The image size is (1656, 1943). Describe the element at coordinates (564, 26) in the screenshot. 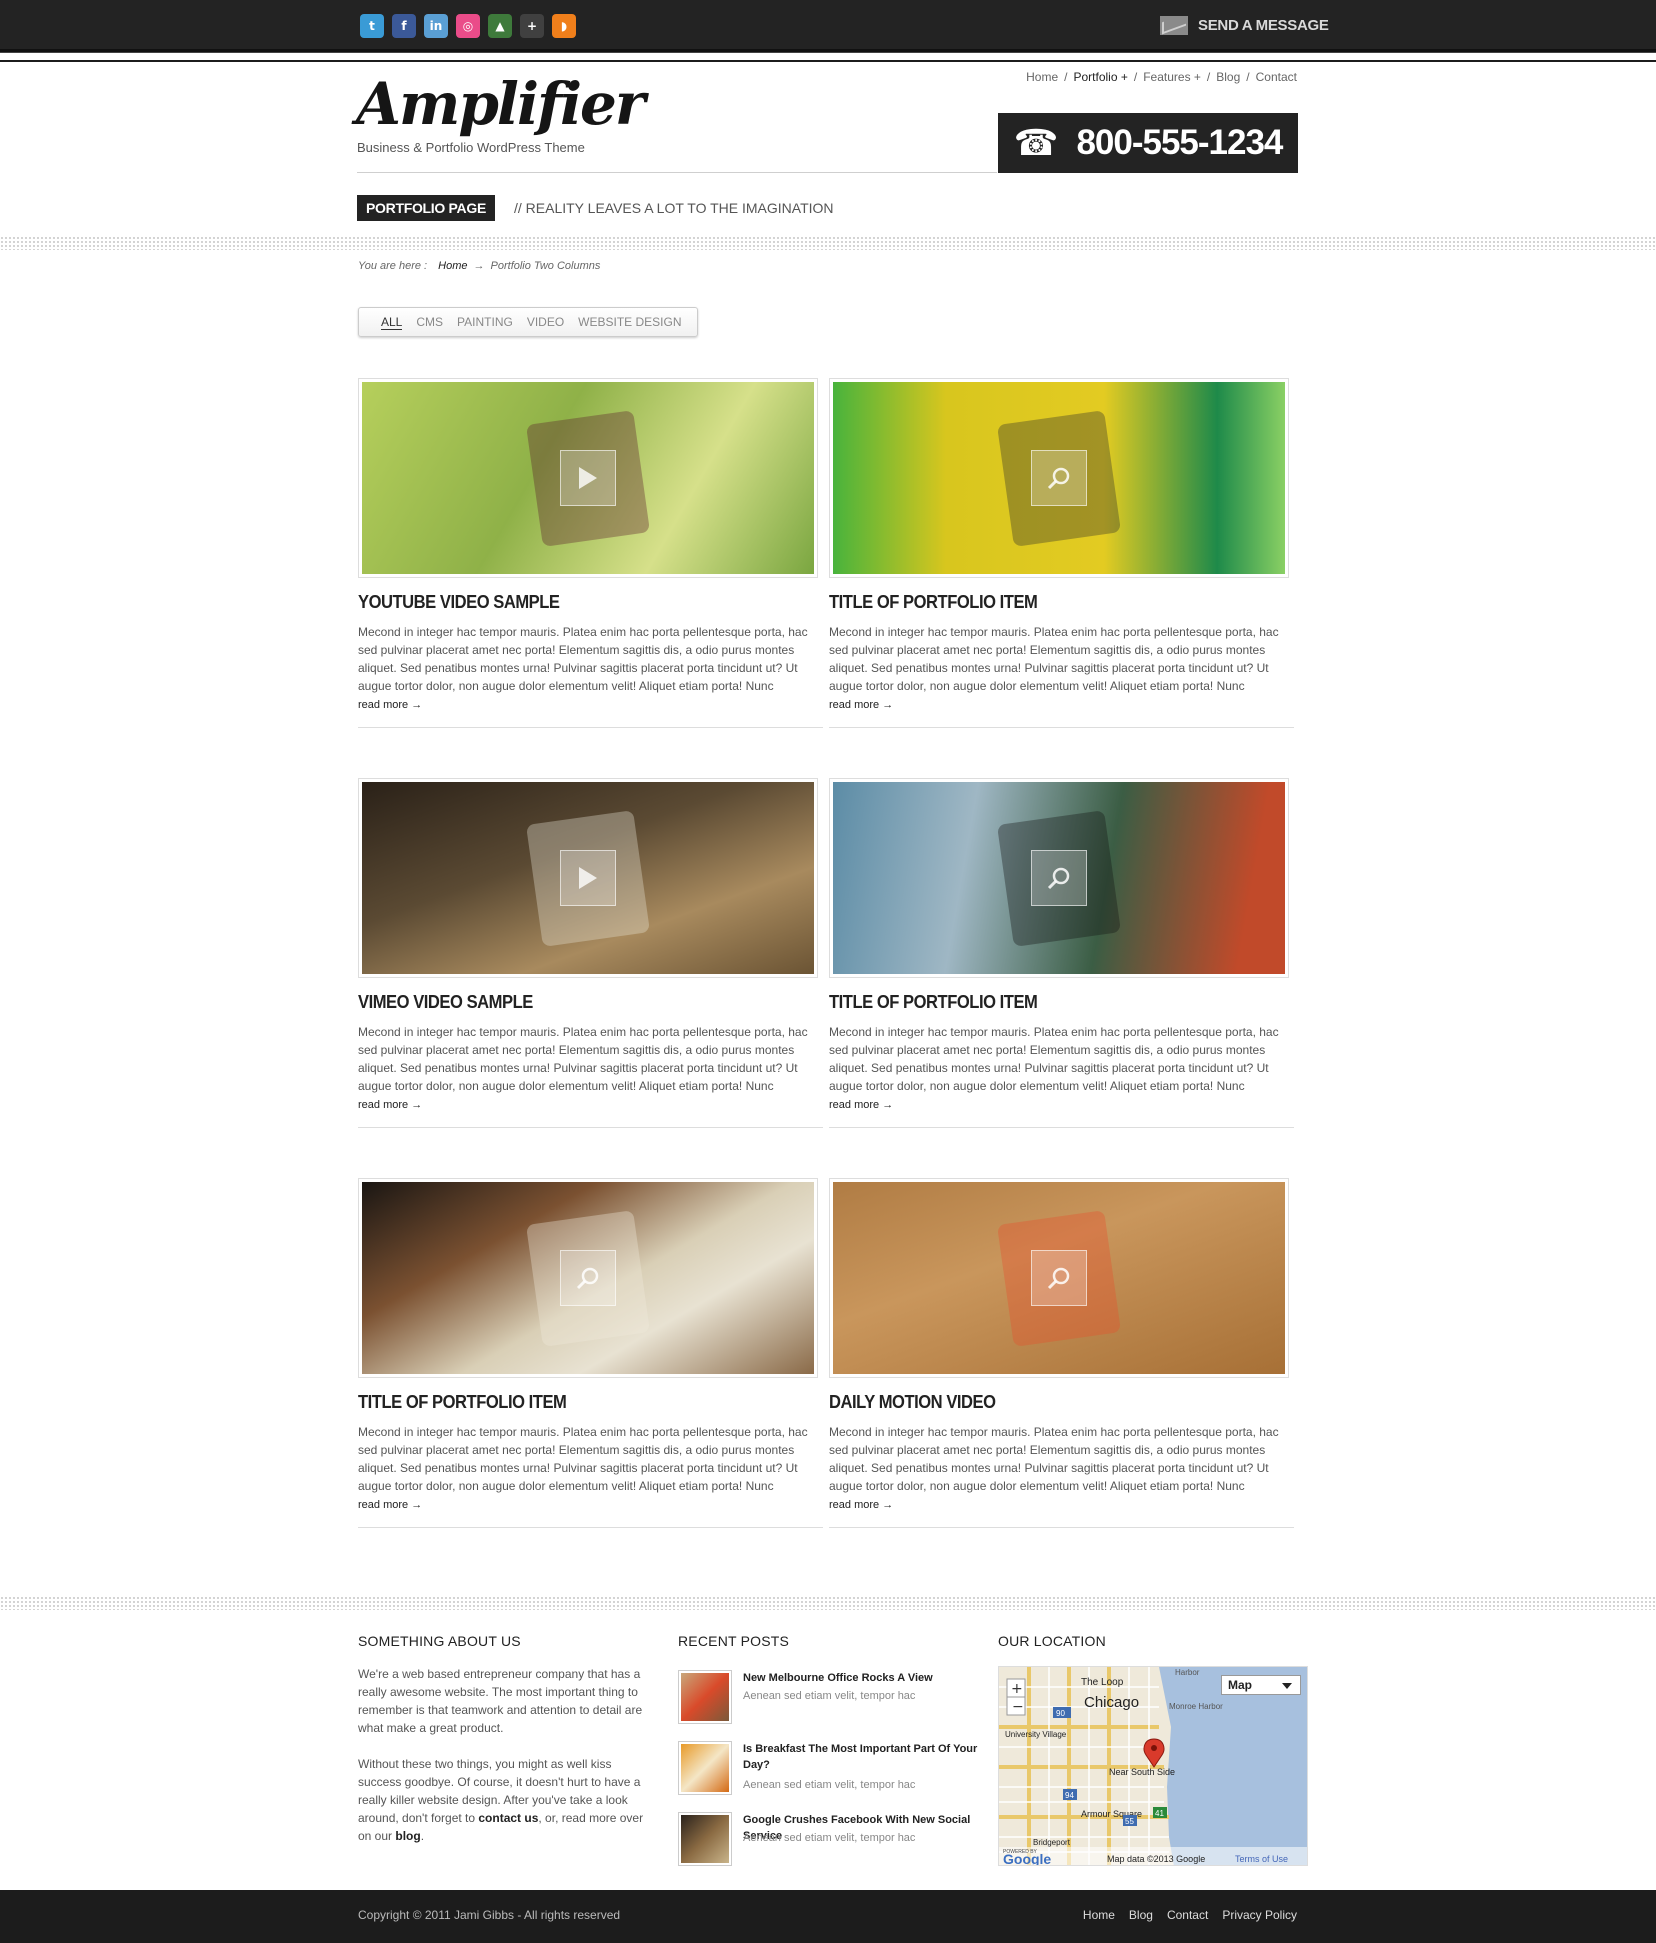

I see `rss-icon: ◗` at that location.